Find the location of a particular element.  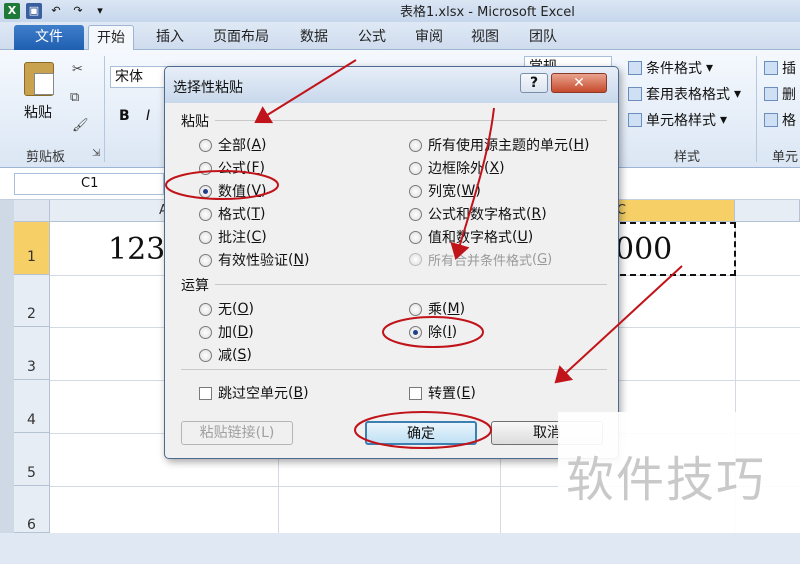

checkbox-skip-blanks: 跳过空单元(B) is located at coordinates (254, 393).